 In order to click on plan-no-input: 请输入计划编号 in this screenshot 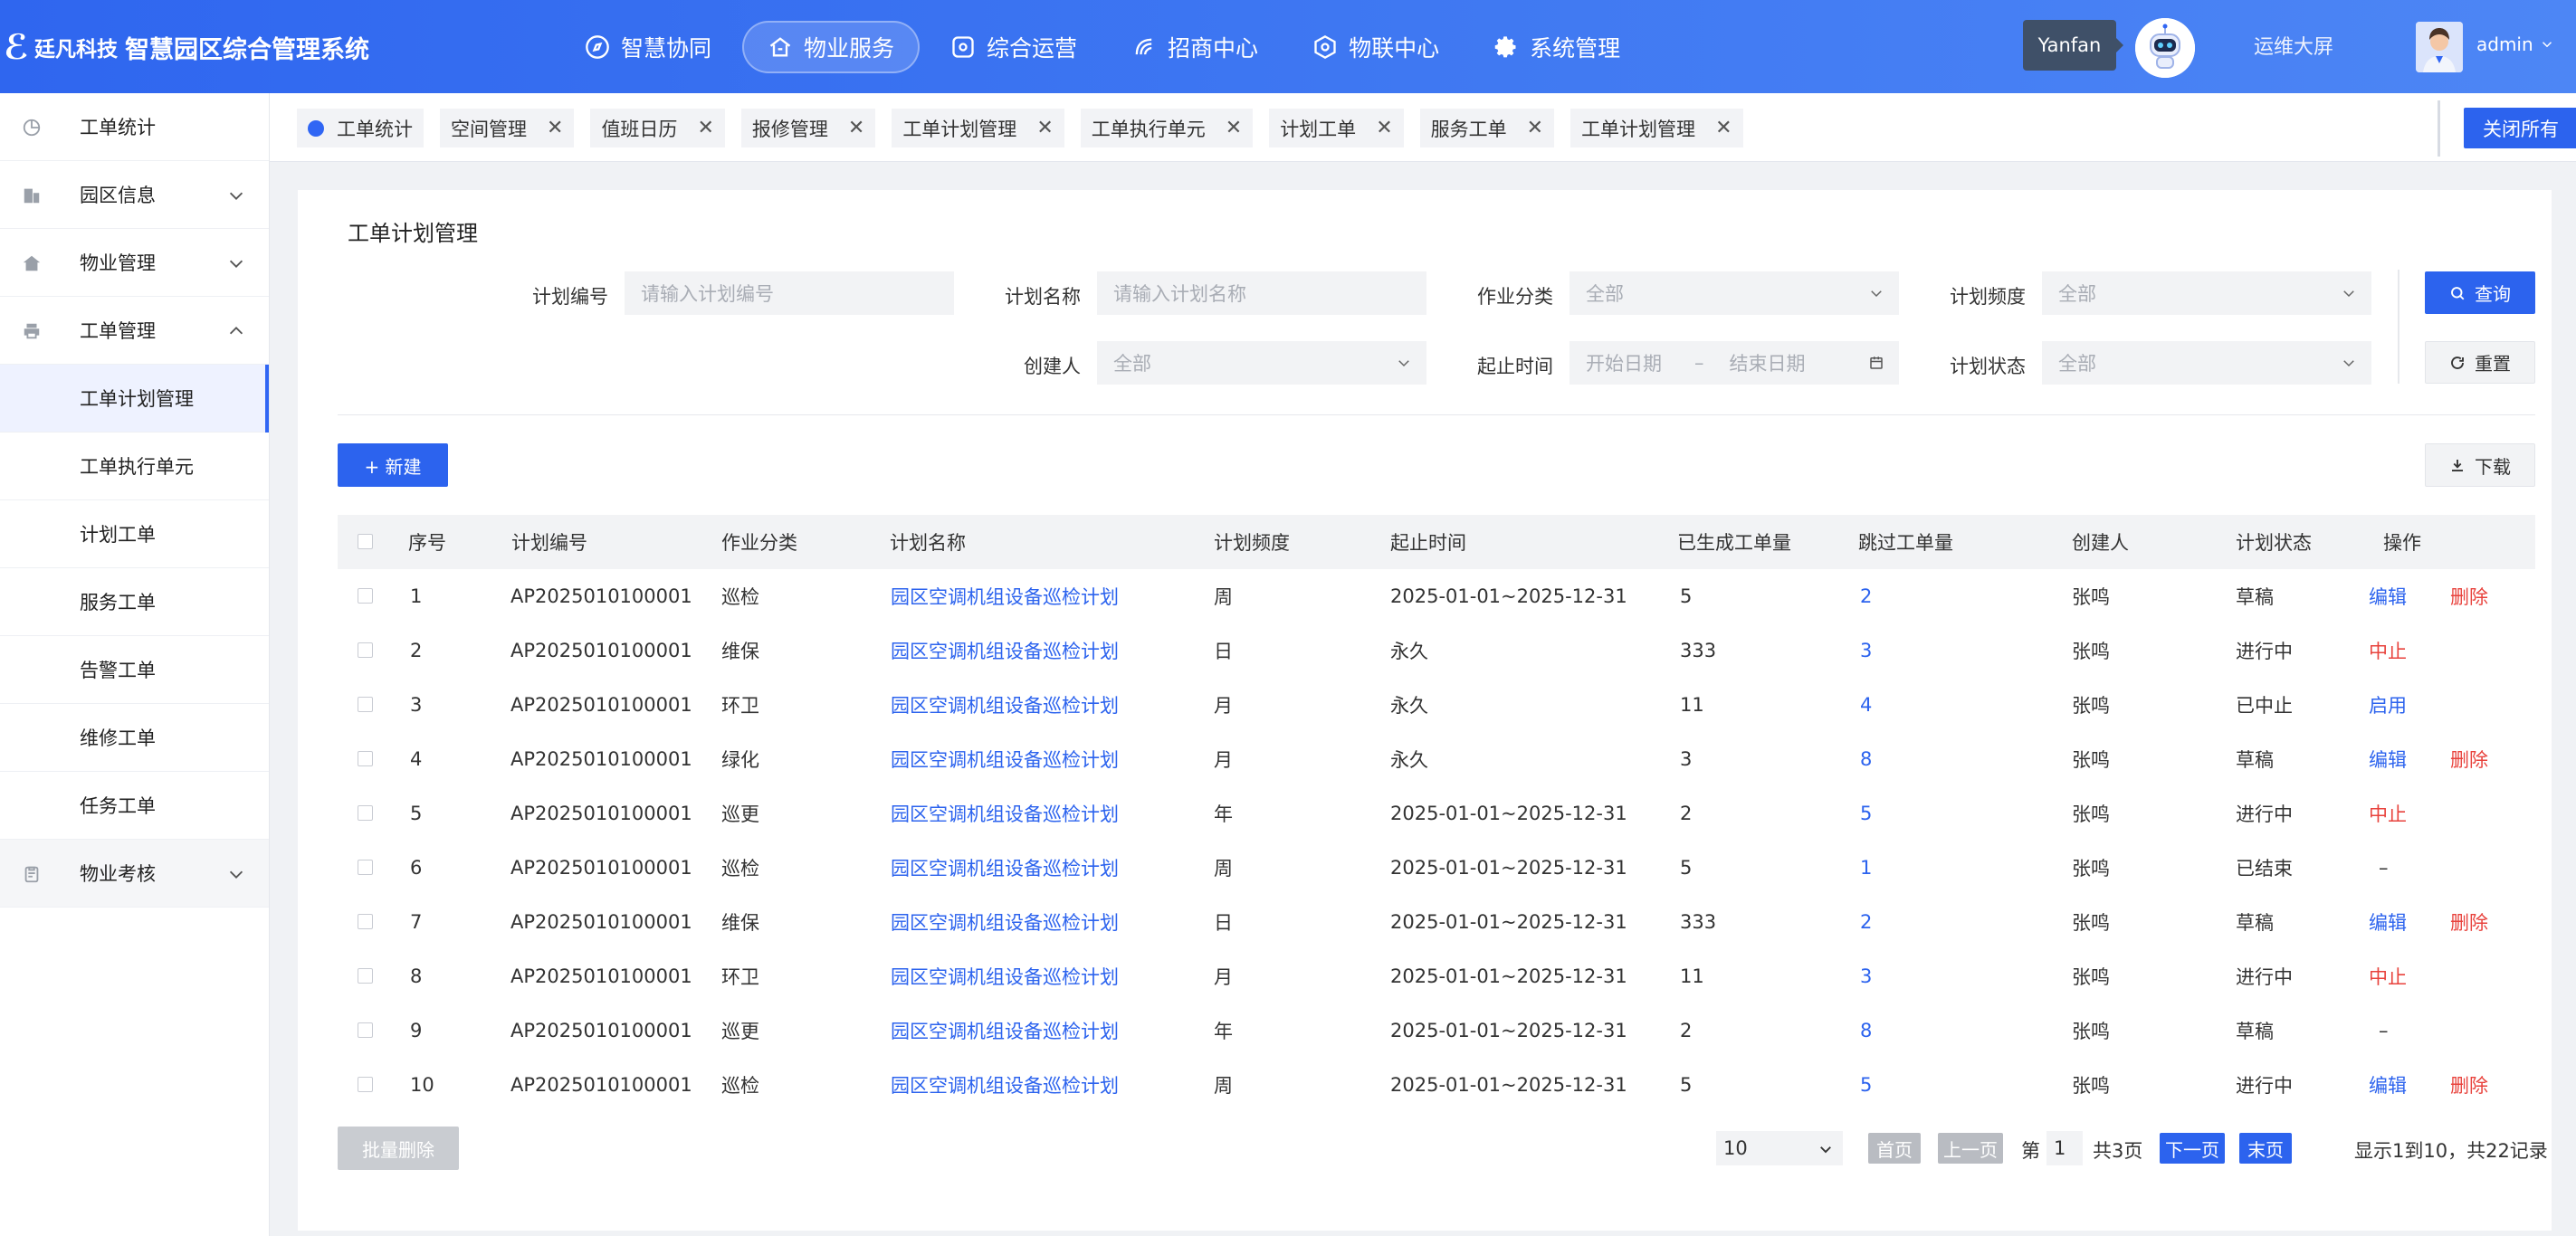, I will do `click(789, 293)`.